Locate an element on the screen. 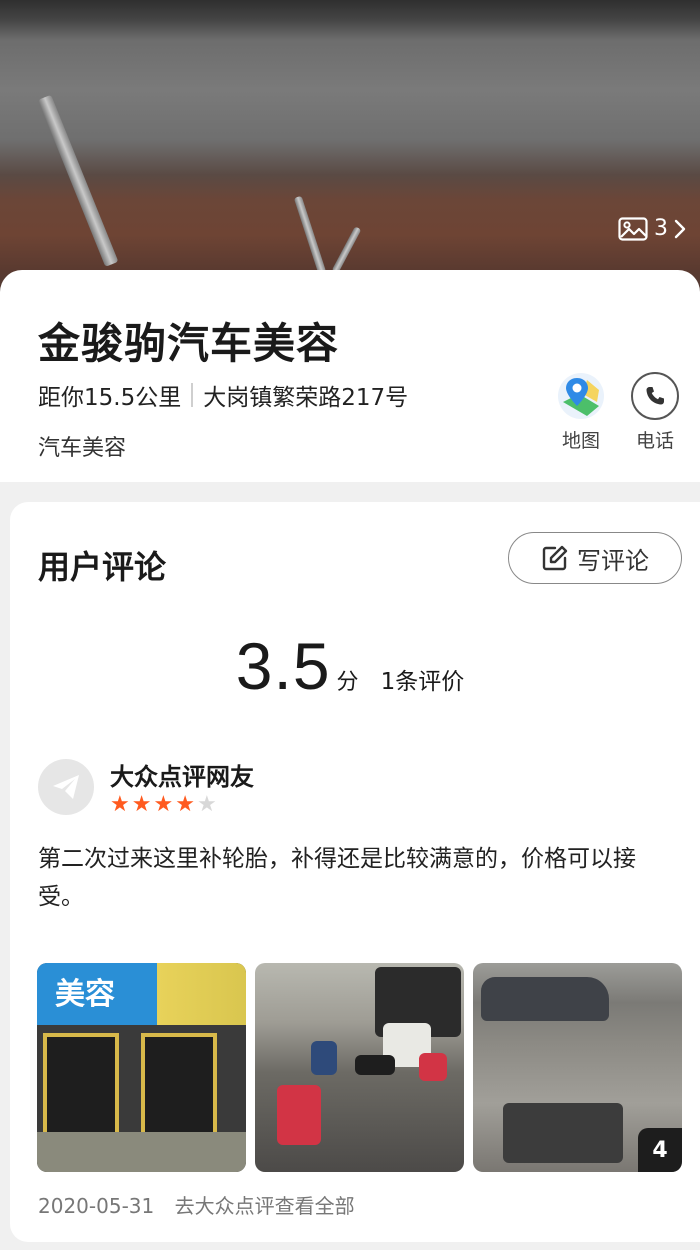 Image resolution: width=700 pixels, height=1250 pixels. avatar is located at coordinates (66, 787).